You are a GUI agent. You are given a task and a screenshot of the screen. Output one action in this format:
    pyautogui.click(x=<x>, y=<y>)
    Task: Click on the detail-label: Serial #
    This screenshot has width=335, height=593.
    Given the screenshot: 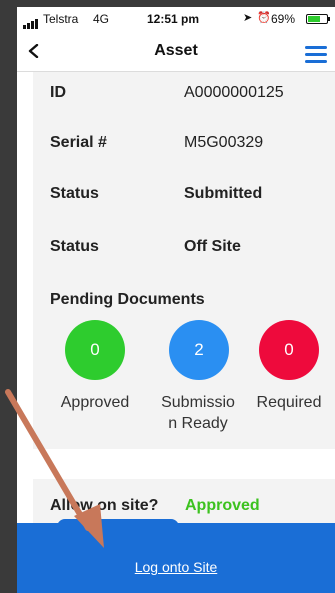 What is the action you would take?
    pyautogui.click(x=78, y=142)
    